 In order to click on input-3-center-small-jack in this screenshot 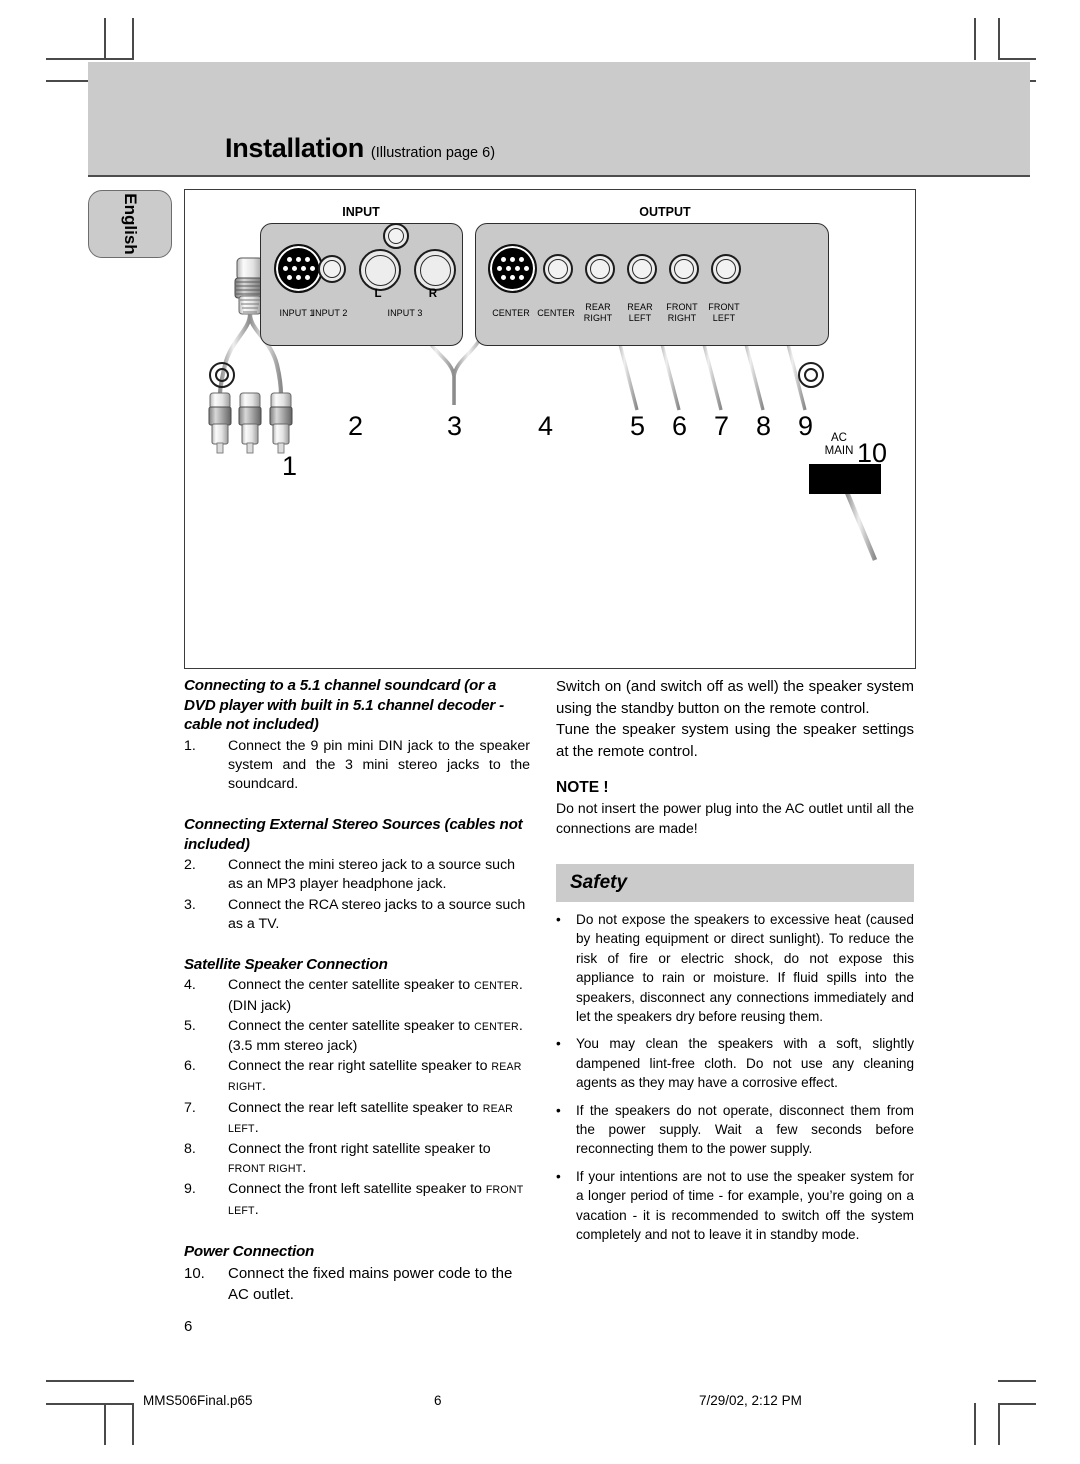, I will do `click(396, 236)`.